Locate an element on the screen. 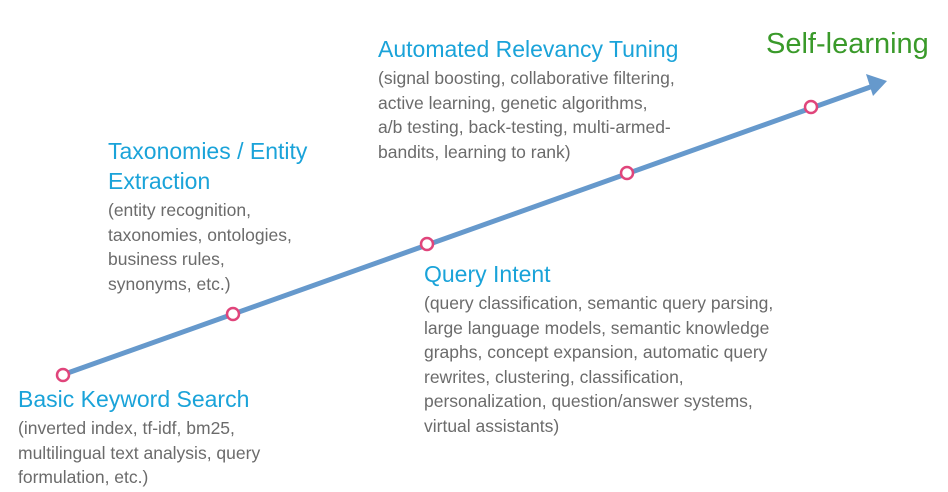 The width and height of the screenshot is (948, 492). description-line: (inverted index, tf-idf, bm25, is located at coordinates (126, 428).